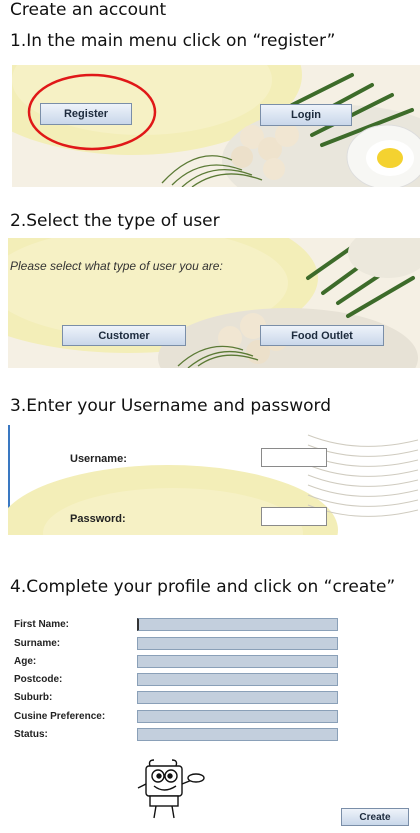 This screenshot has height=833, width=420. I want to click on credentials-panel: Username: Password:, so click(213, 480).